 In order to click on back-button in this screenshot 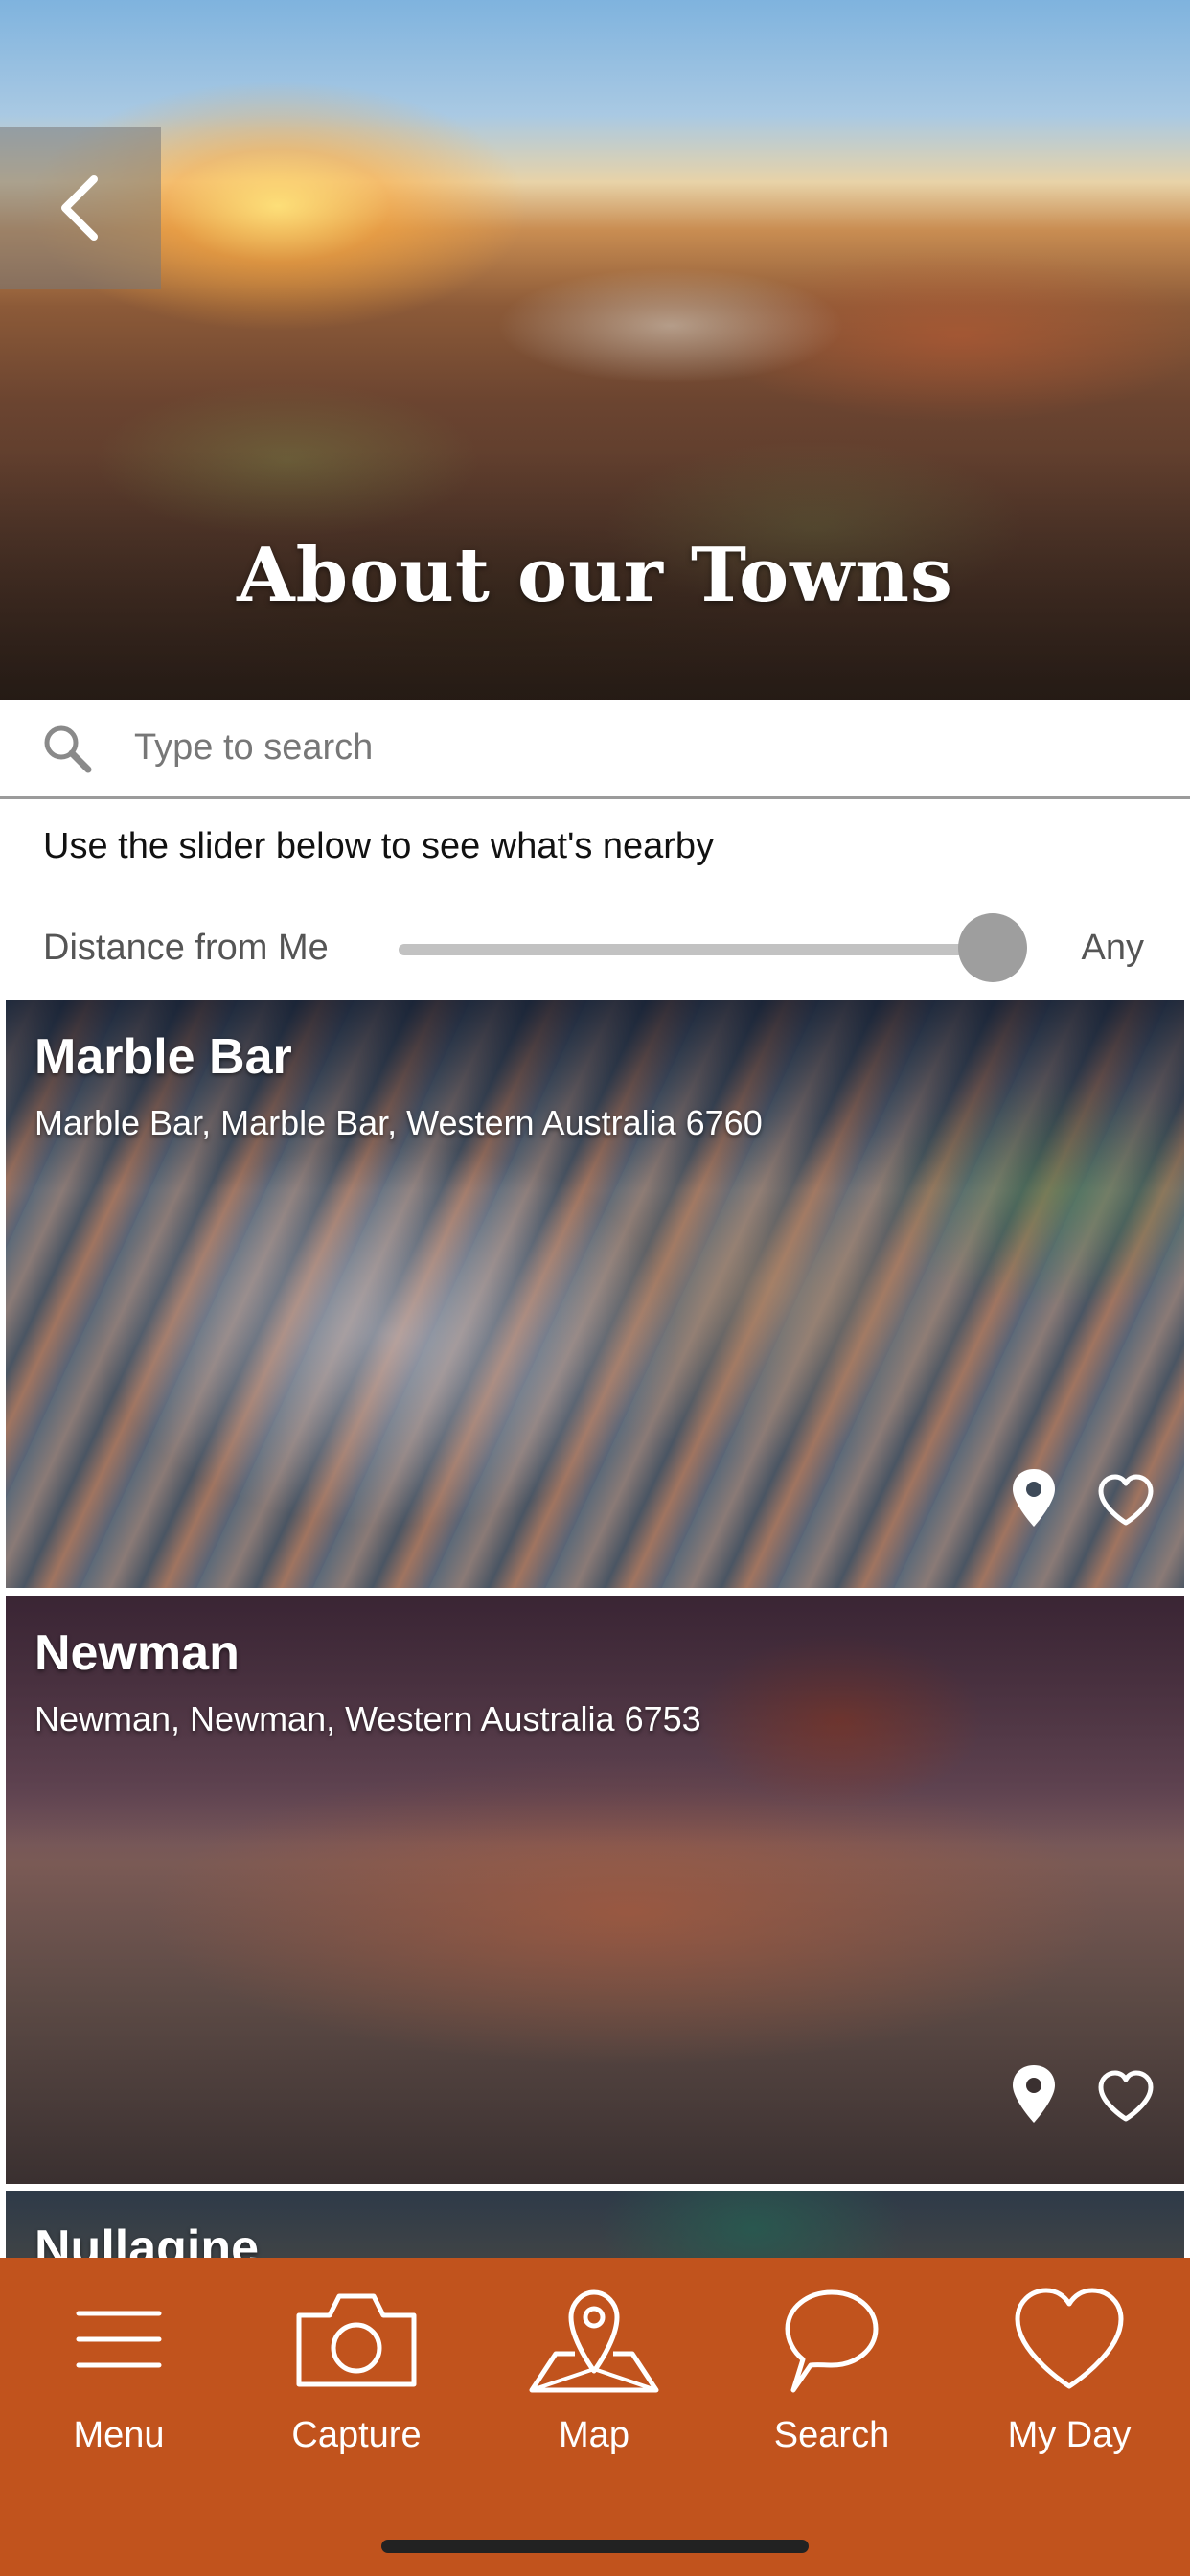, I will do `click(81, 207)`.